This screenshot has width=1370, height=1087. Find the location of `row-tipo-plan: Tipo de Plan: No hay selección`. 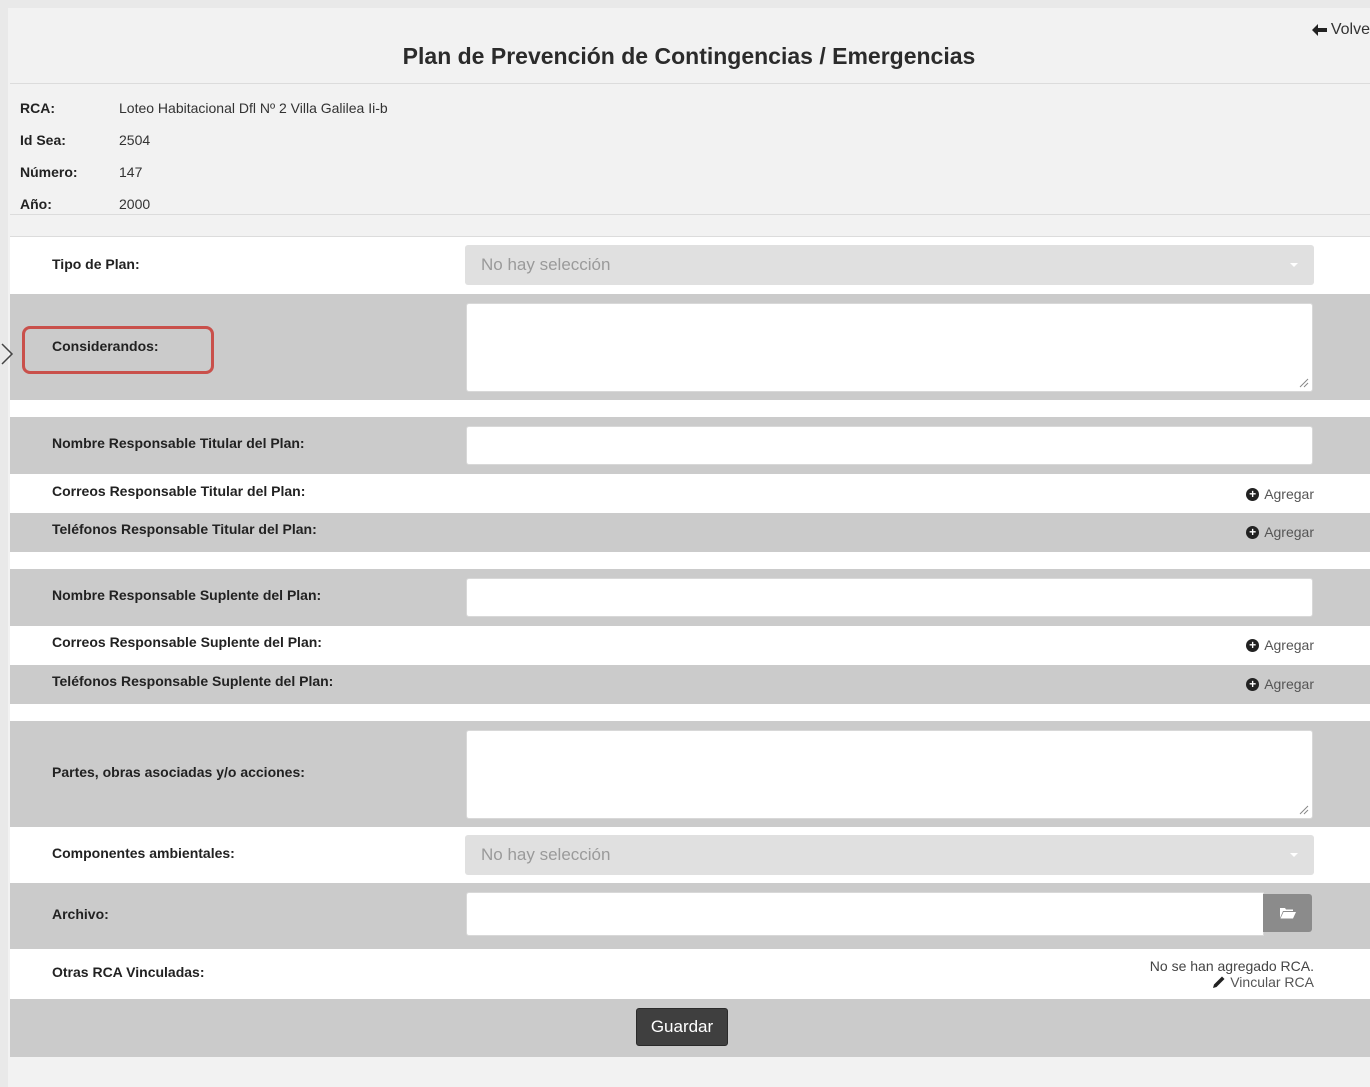

row-tipo-plan: Tipo de Plan: No hay selección is located at coordinates (690, 265).